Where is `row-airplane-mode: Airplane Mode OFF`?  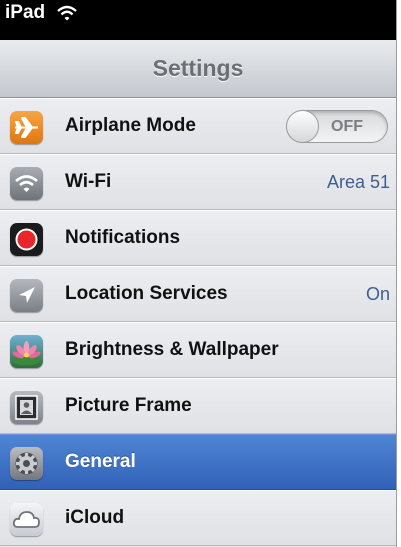 row-airplane-mode: Airplane Mode OFF is located at coordinates (198, 126).